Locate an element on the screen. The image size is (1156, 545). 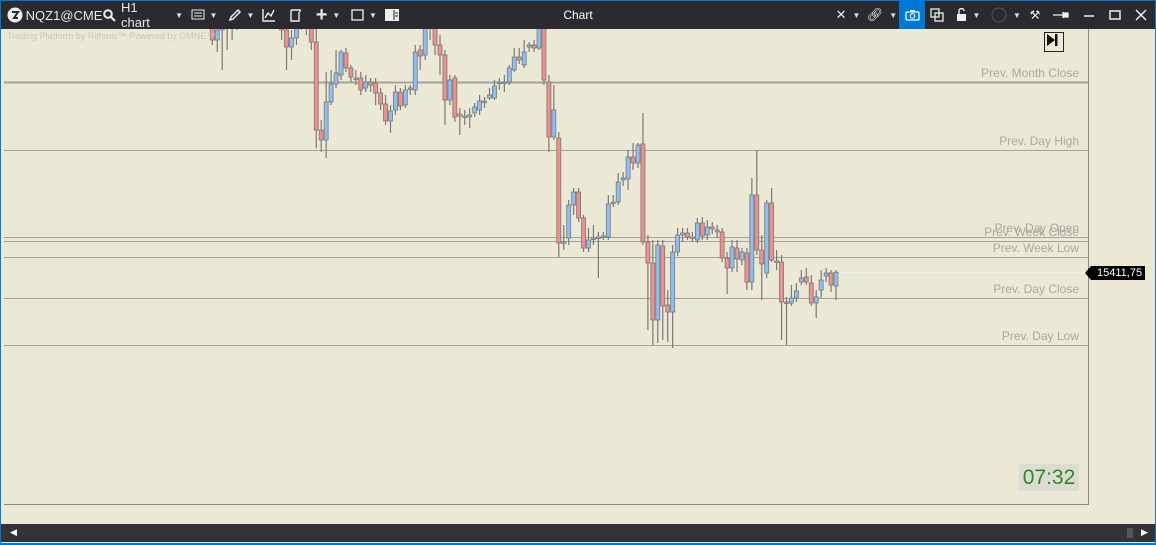
maximize-button is located at coordinates (1115, 15).